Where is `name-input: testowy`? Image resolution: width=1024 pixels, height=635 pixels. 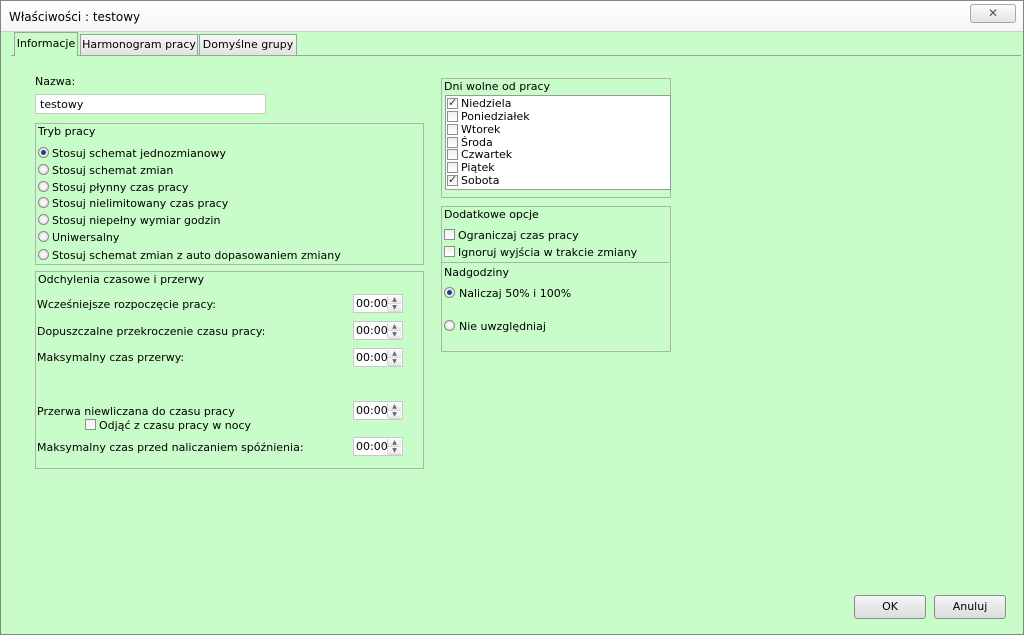
name-input: testowy is located at coordinates (150, 104).